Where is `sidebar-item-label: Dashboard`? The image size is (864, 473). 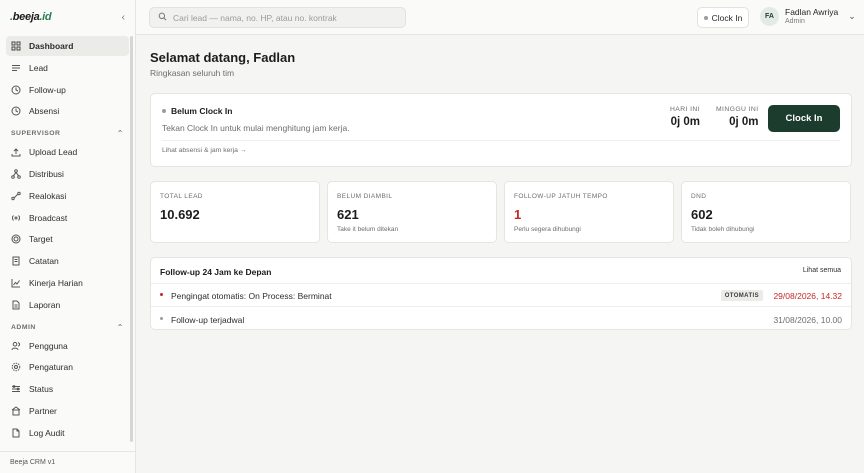
sidebar-item-label: Dashboard is located at coordinates (51, 46).